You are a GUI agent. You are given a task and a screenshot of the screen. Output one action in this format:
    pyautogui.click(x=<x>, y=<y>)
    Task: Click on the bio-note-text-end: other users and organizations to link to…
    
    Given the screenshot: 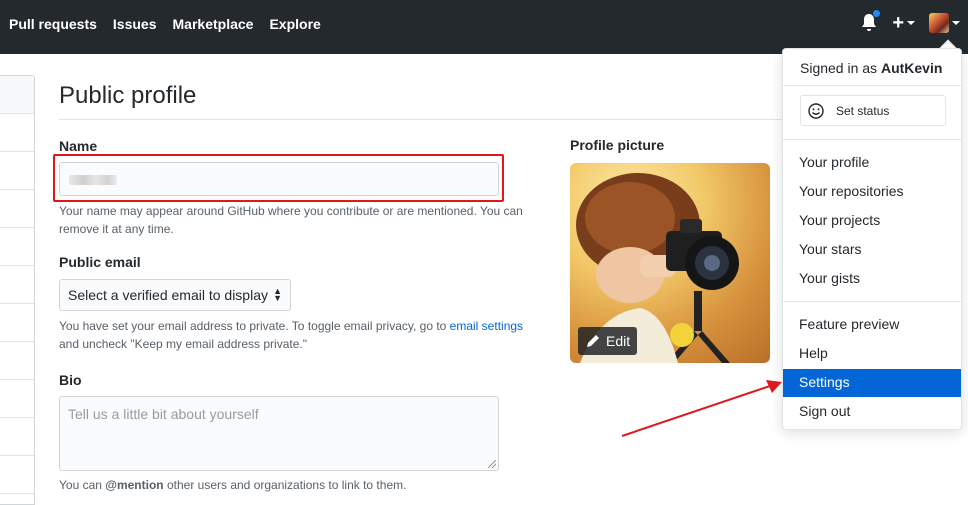 What is the action you would take?
    pyautogui.click(x=285, y=485)
    